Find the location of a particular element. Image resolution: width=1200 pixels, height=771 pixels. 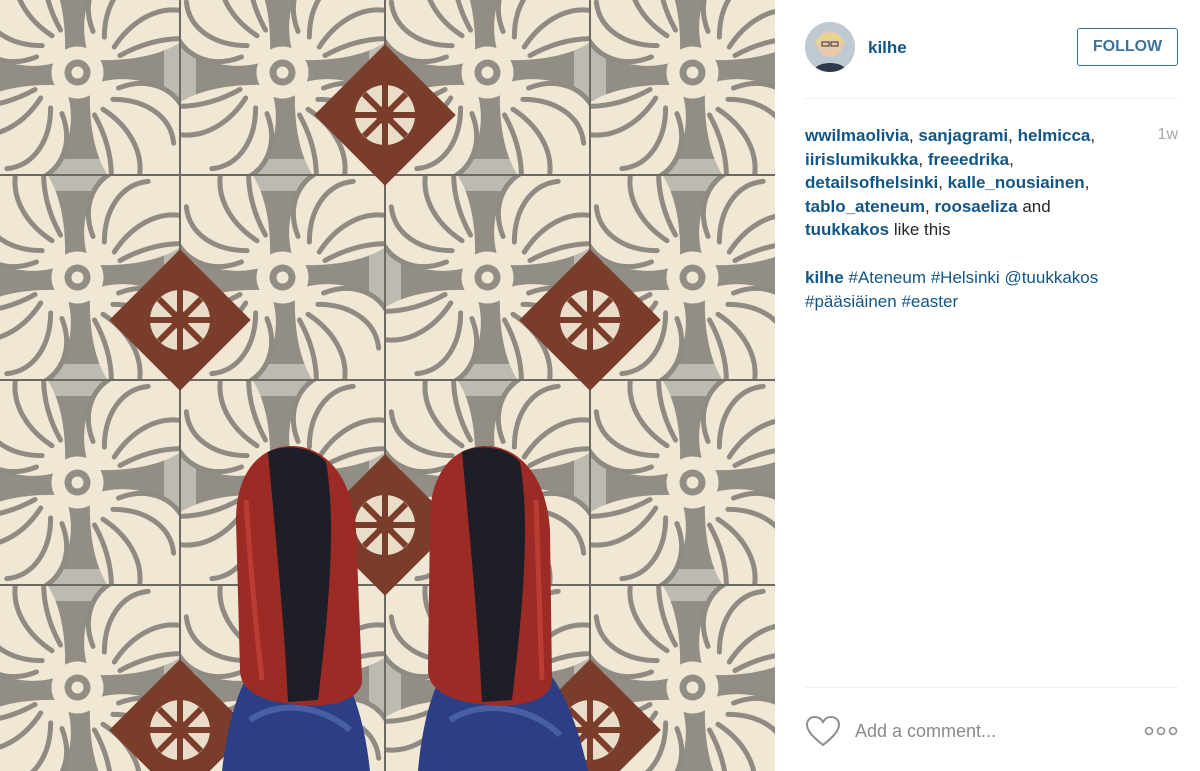

liker-link: kalle_nousiainen is located at coordinates (1016, 182).